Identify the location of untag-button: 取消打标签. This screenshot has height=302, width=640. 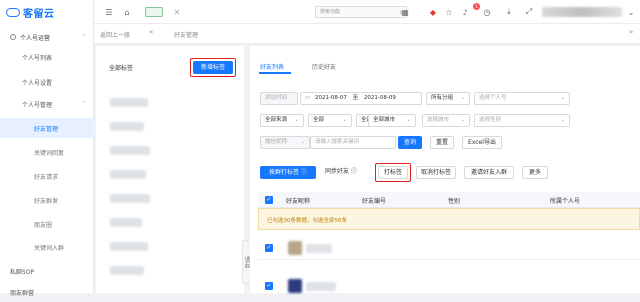
(436, 172).